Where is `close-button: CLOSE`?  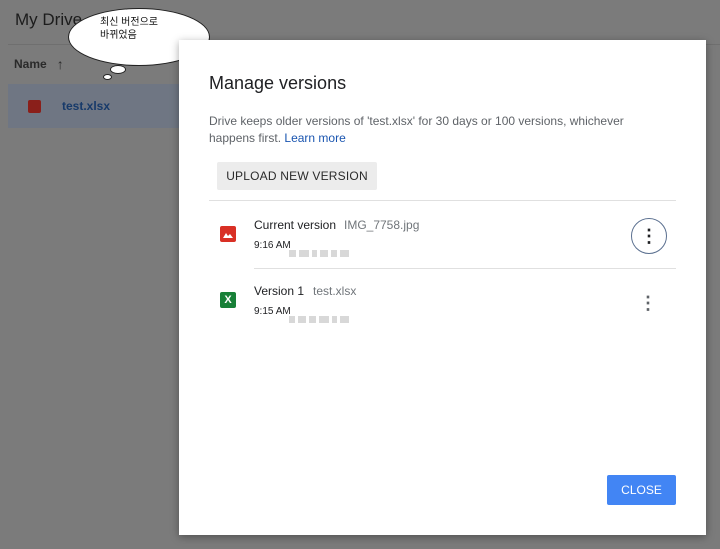
close-button: CLOSE is located at coordinates (641, 490).